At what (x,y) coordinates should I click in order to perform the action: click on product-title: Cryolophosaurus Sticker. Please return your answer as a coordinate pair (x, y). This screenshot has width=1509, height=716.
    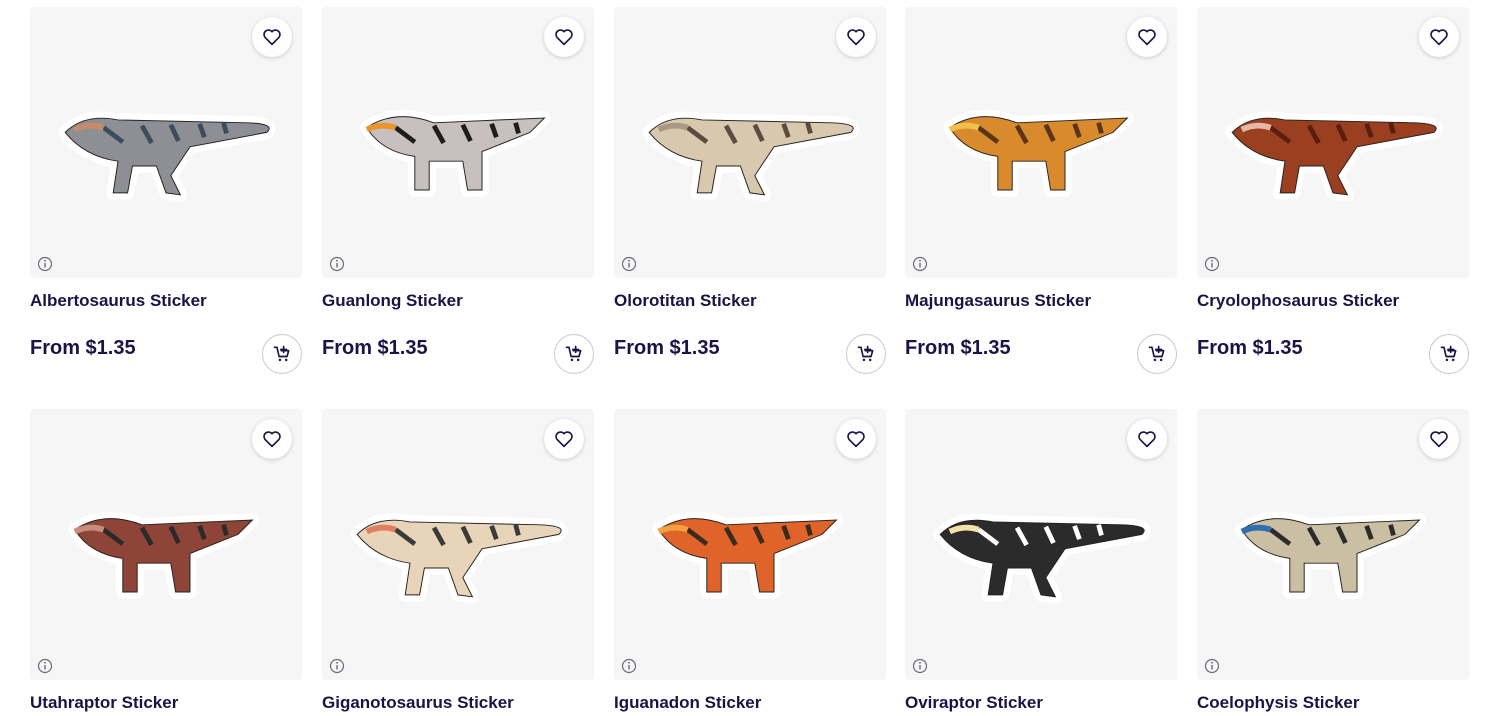
    Looking at the image, I should click on (1298, 301).